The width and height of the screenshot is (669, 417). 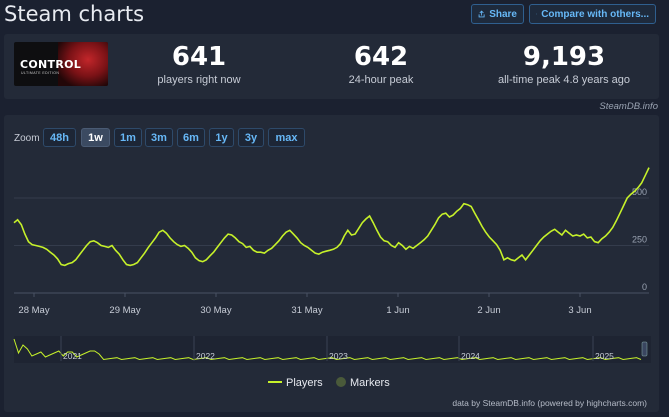 I want to click on x-tick-label: 31 May, so click(x=306, y=310).